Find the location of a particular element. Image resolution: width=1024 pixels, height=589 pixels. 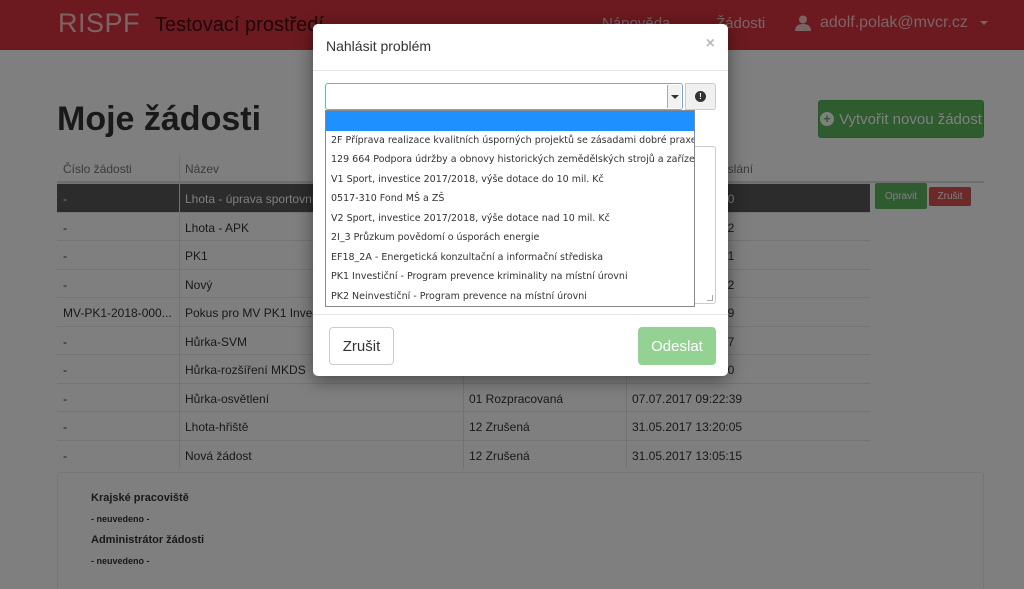

resize-handle-icon is located at coordinates (710, 298).